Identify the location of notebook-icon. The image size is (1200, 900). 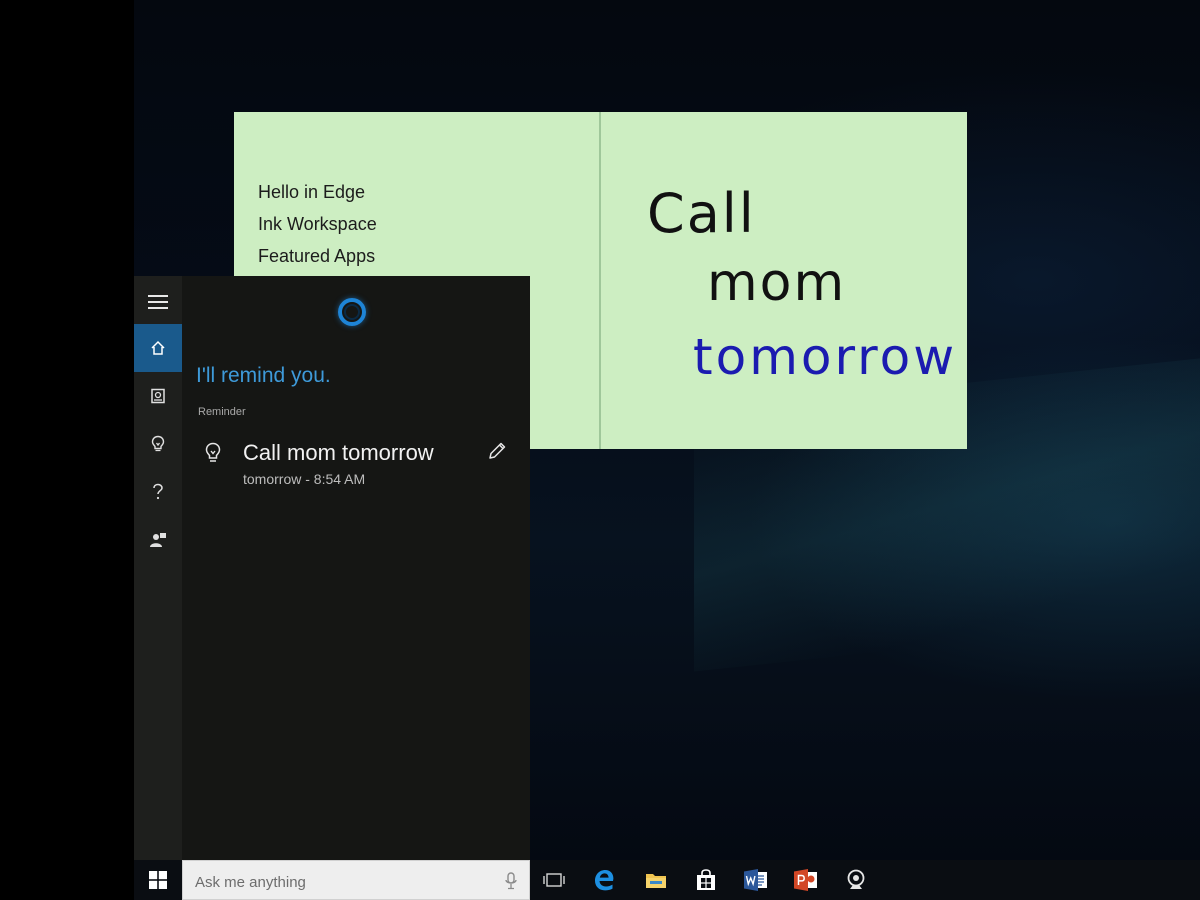
(158, 396).